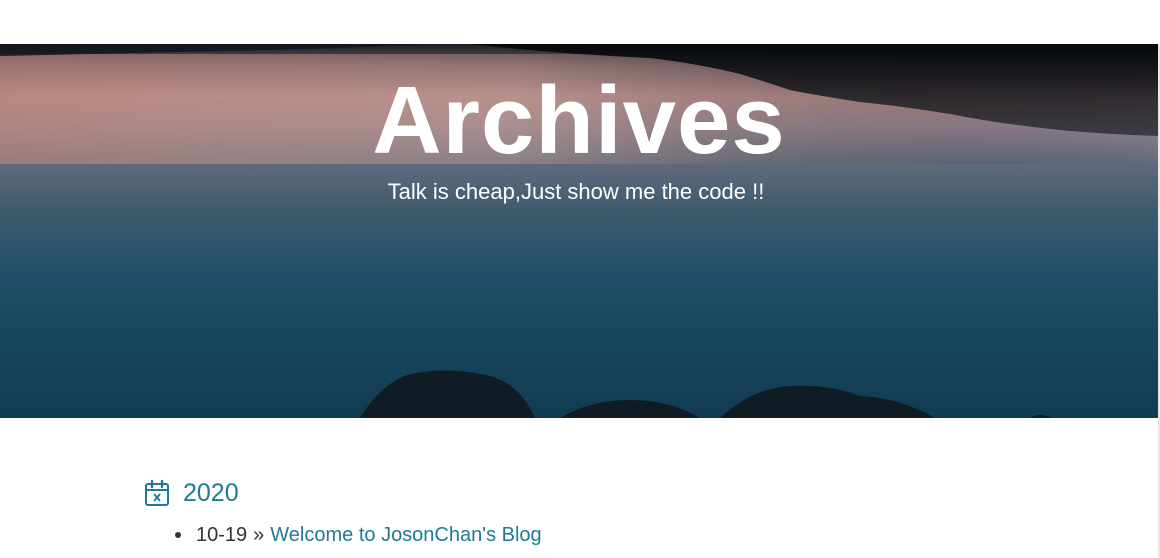  Describe the element at coordinates (178, 535) in the screenshot. I see `bullet-icon` at that location.